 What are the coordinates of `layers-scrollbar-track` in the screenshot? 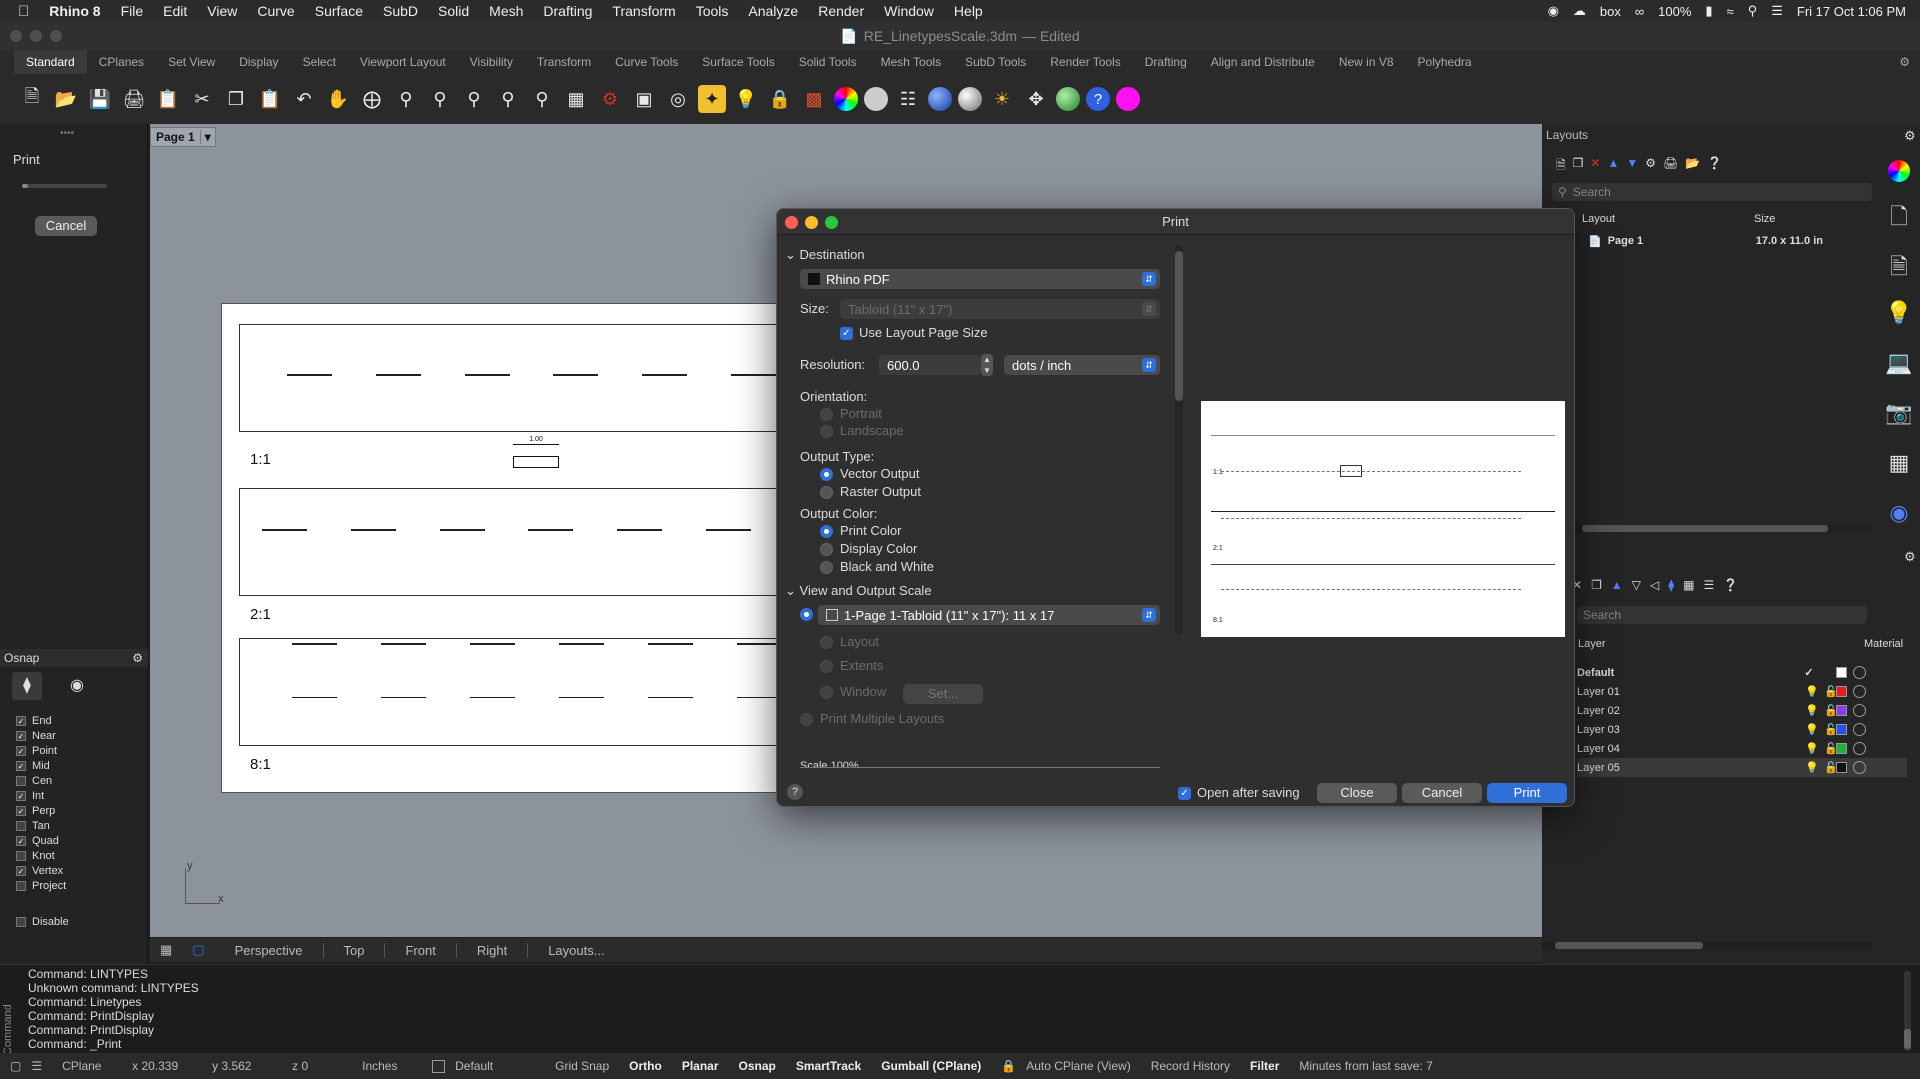 It's located at (1707, 945).